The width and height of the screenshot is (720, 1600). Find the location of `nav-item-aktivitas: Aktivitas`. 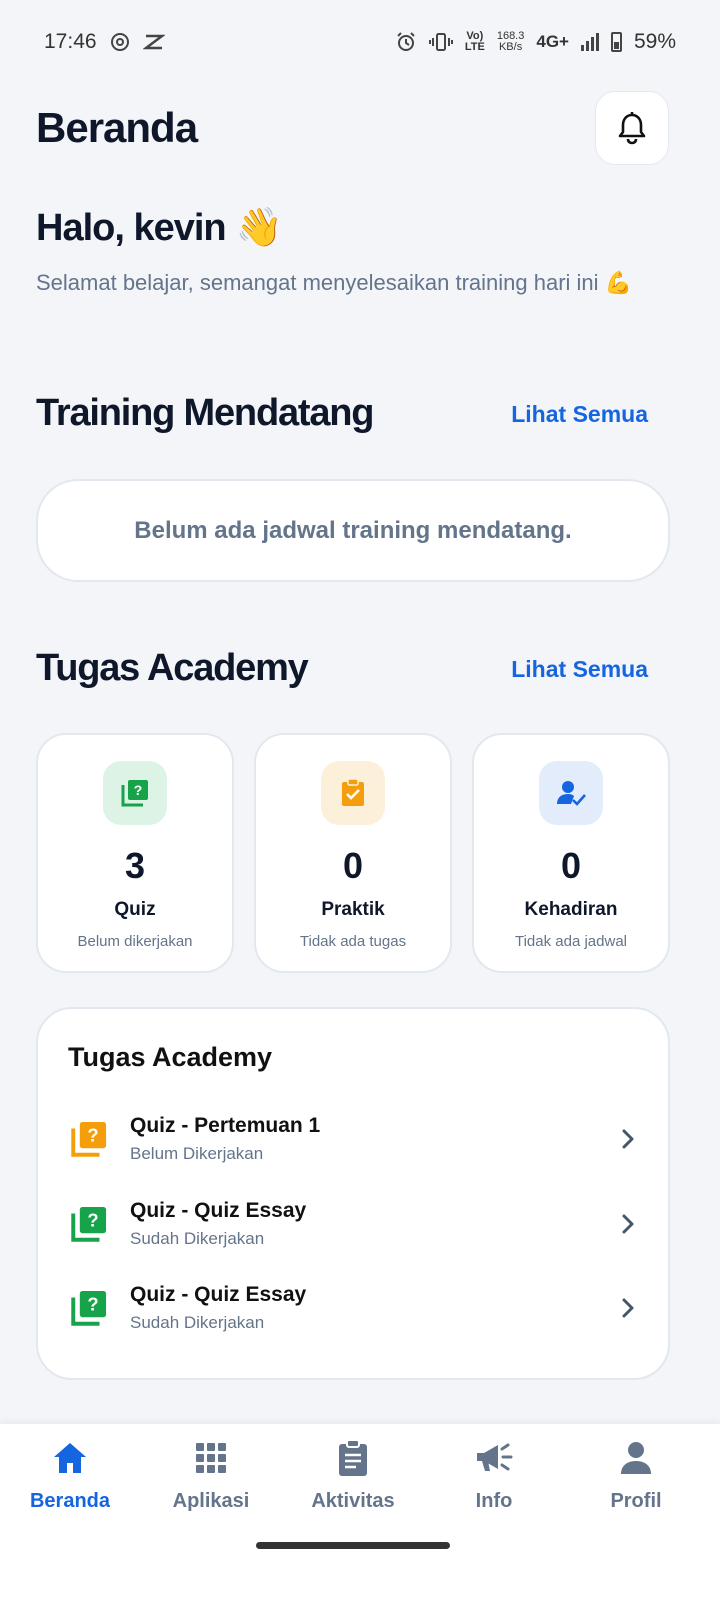

nav-item-aktivitas: Aktivitas is located at coordinates (353, 1475).